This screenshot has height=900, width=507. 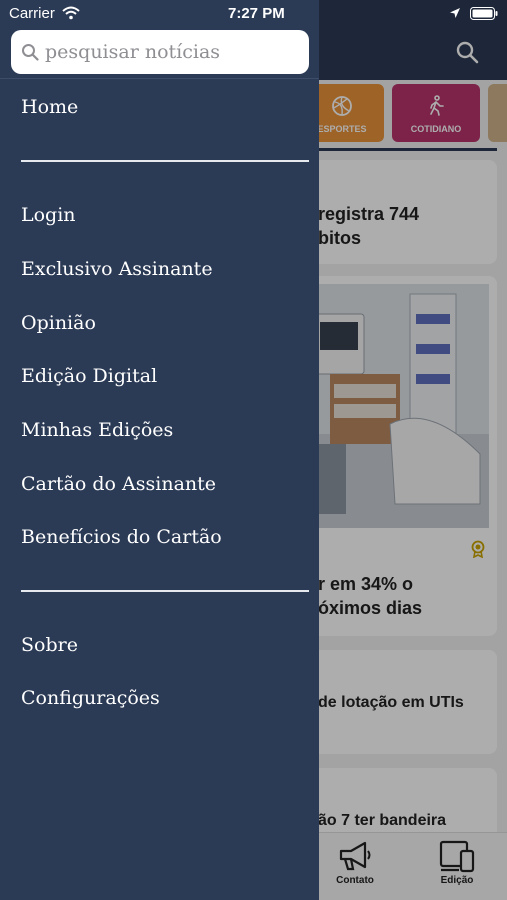 I want to click on location-arrow-icon, so click(x=455, y=13).